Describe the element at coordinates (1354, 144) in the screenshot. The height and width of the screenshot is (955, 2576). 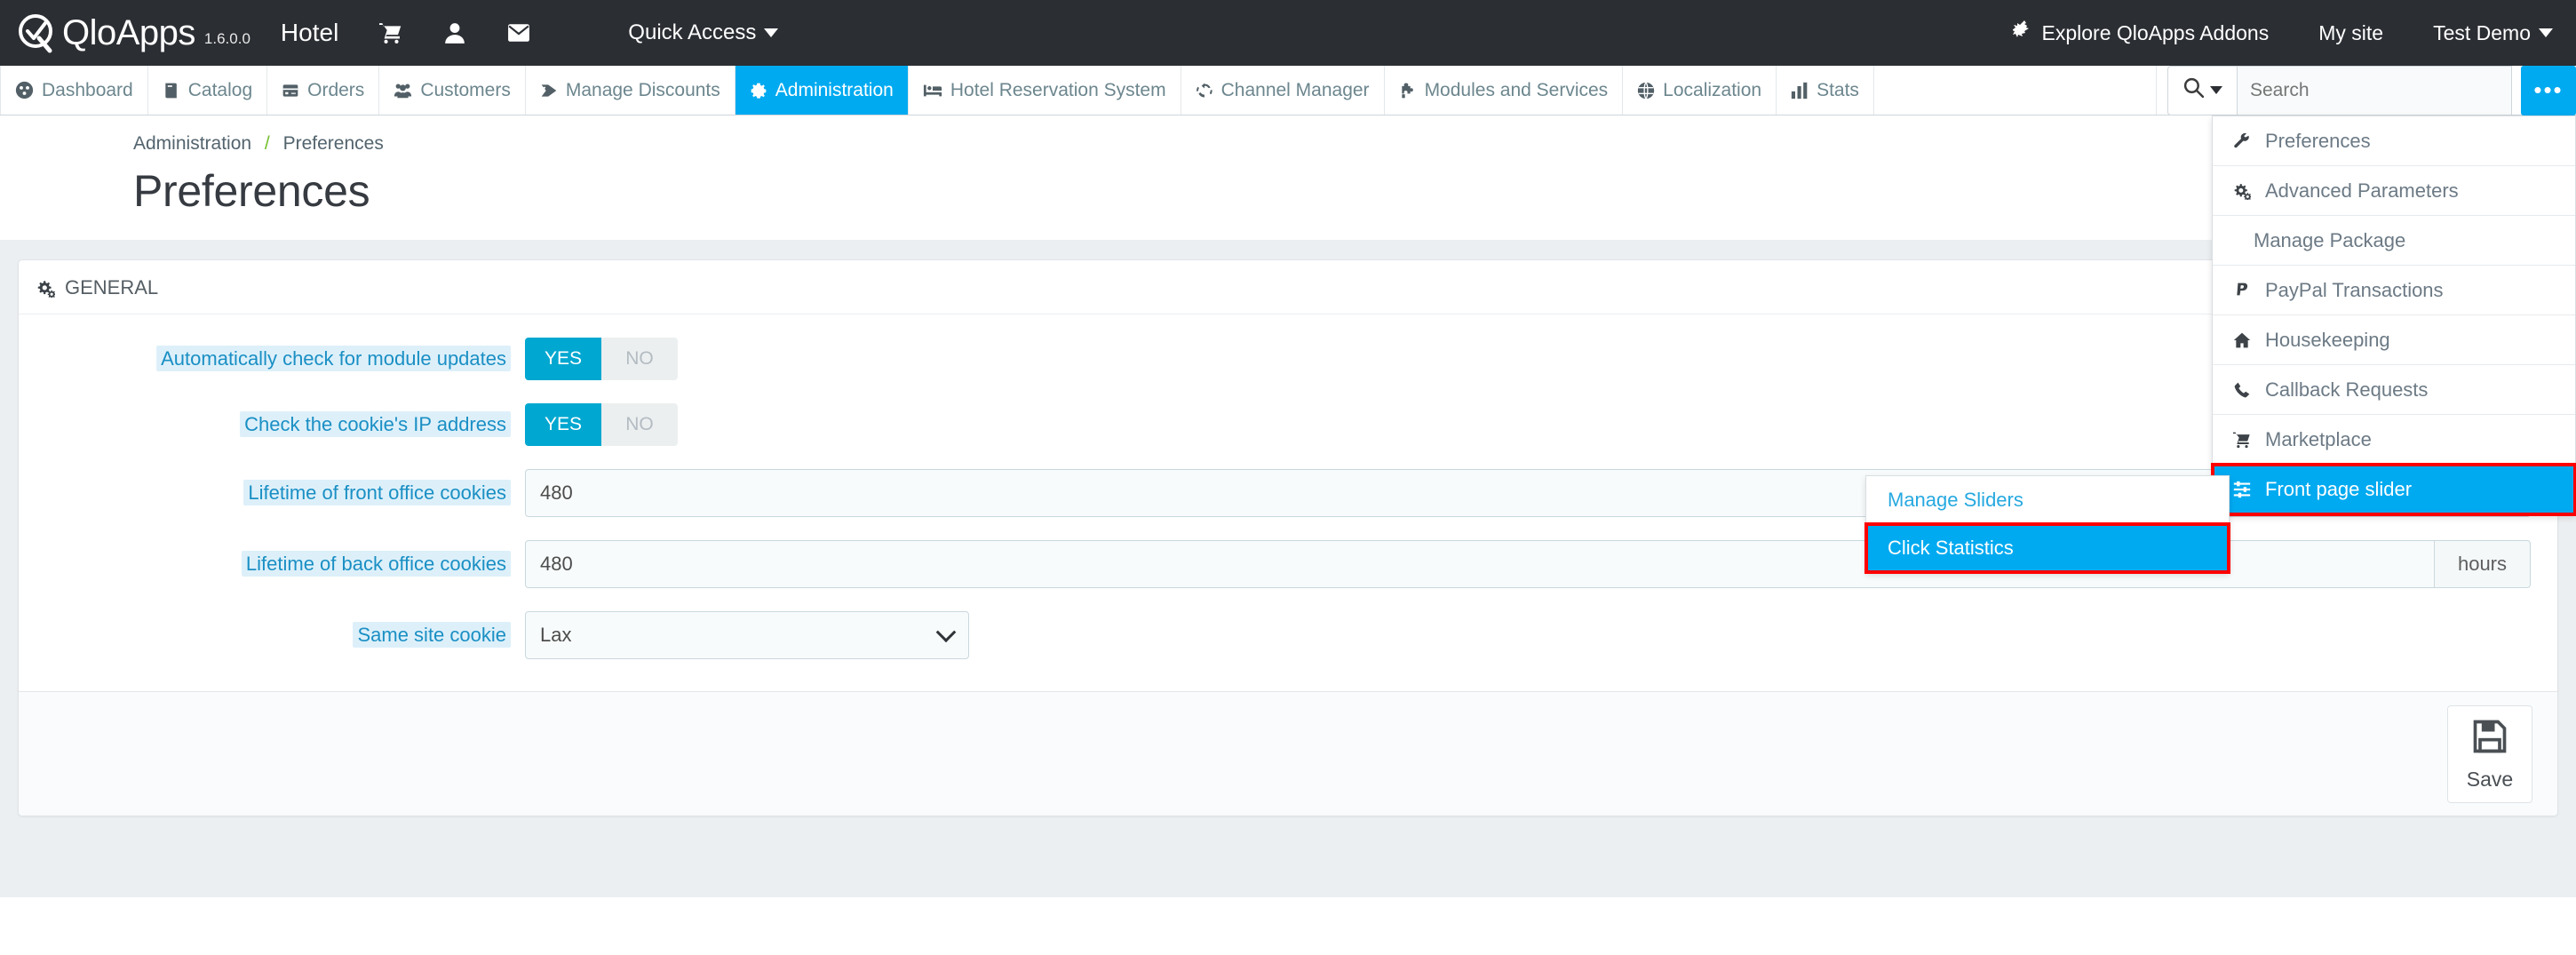
I see `breadcrumb: Administration / Preferences` at that location.